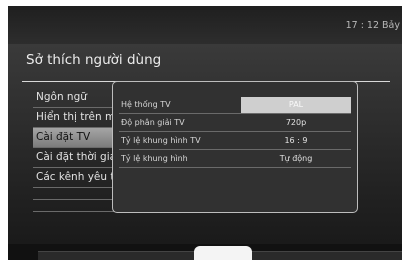  I want to click on setting-row-resolution: Độ phân giải TV 720p, so click(235, 123).